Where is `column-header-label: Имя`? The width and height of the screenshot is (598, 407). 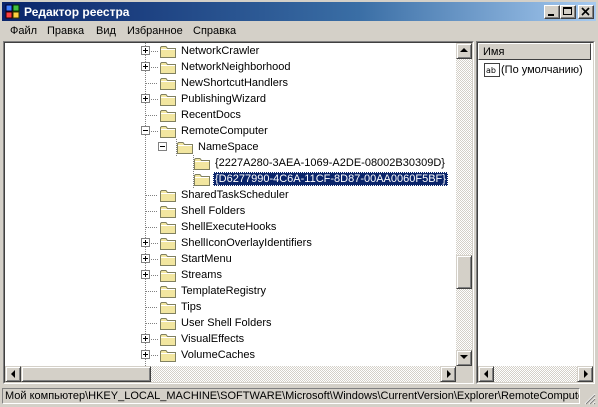
column-header-label: Имя is located at coordinates (494, 52).